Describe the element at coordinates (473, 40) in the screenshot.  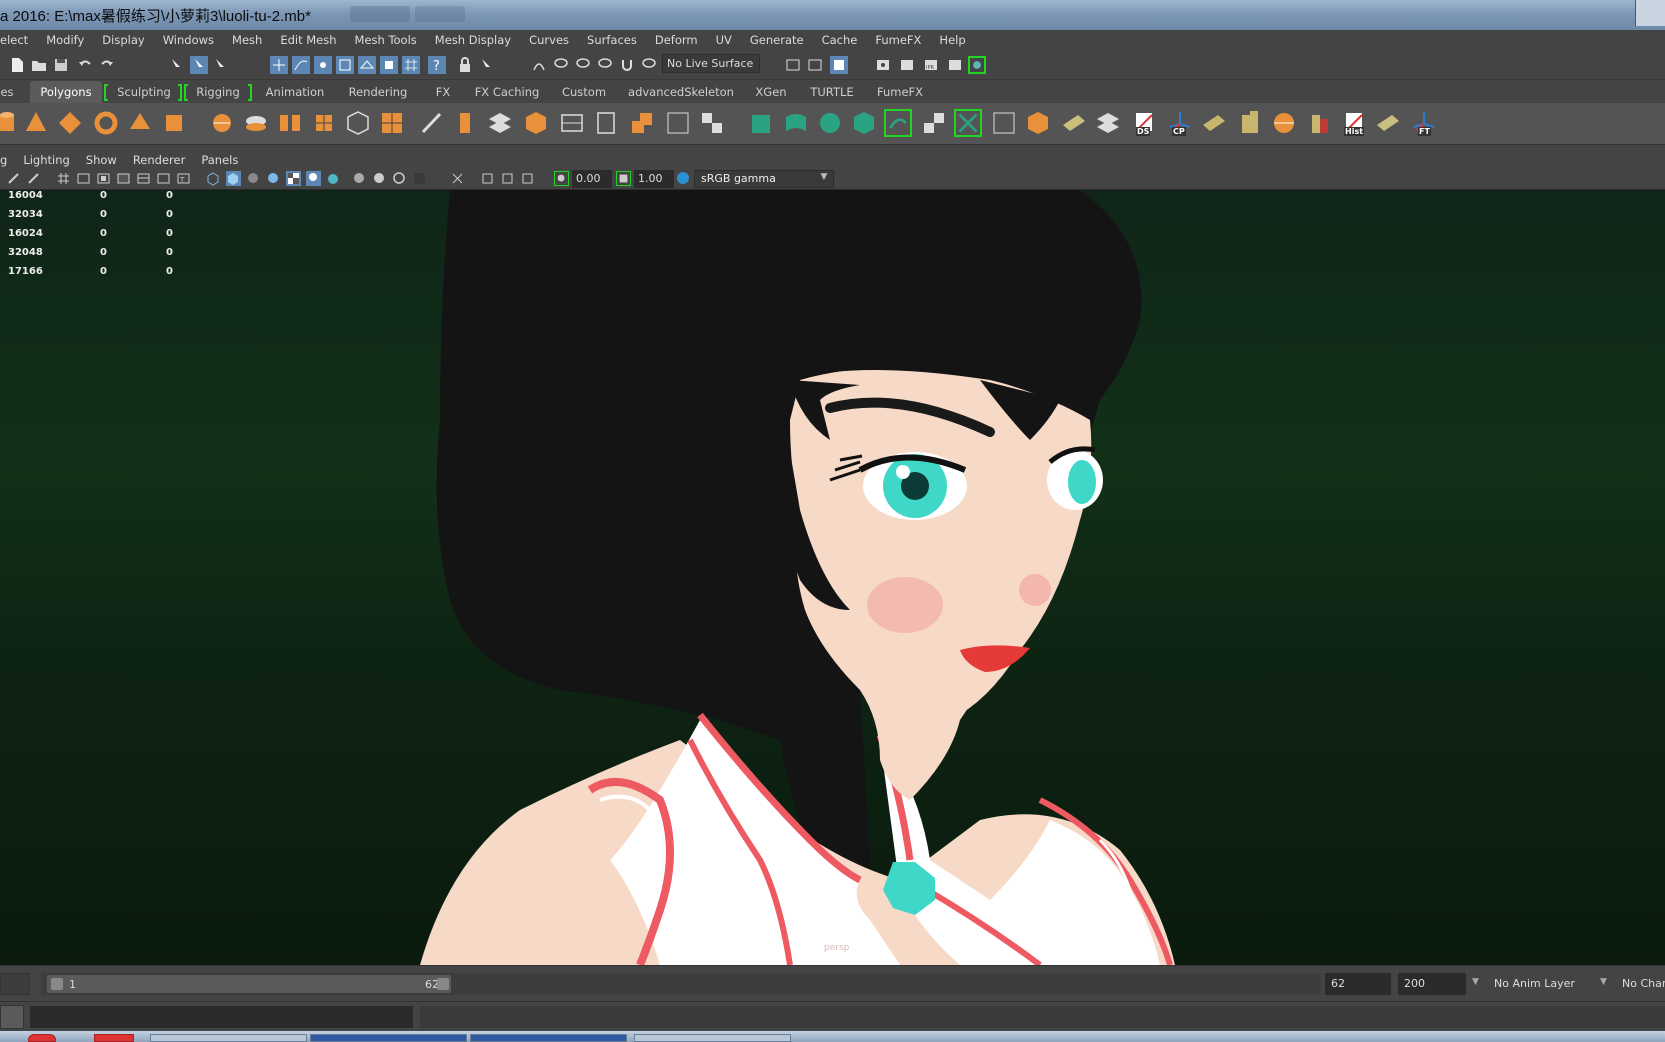
I see `menu-mesh-display: Mesh Display` at that location.